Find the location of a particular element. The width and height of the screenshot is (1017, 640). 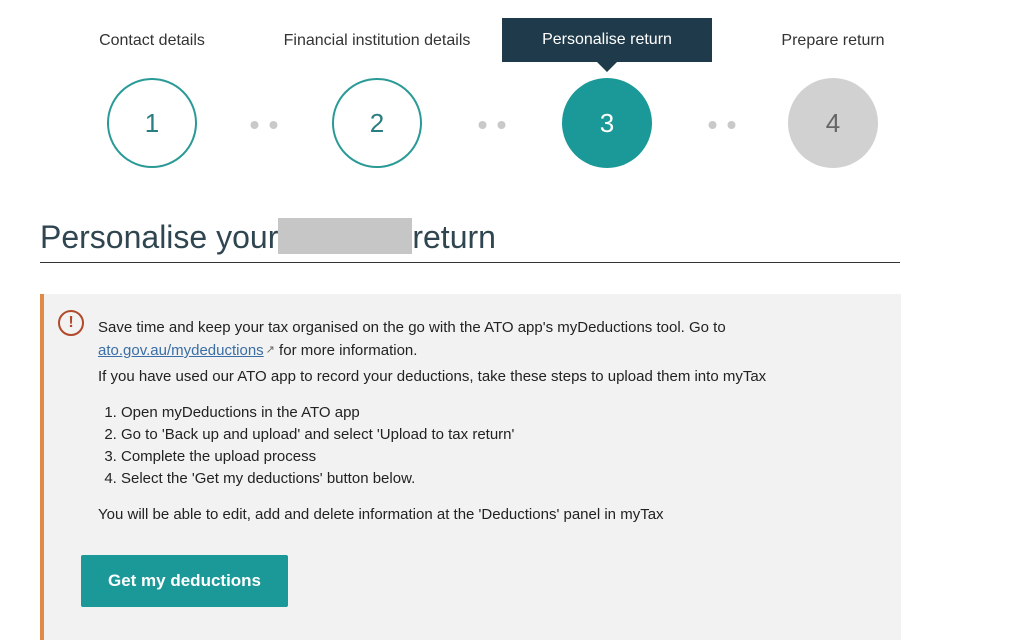

exclamation-circle-icon: ! is located at coordinates (71, 323).